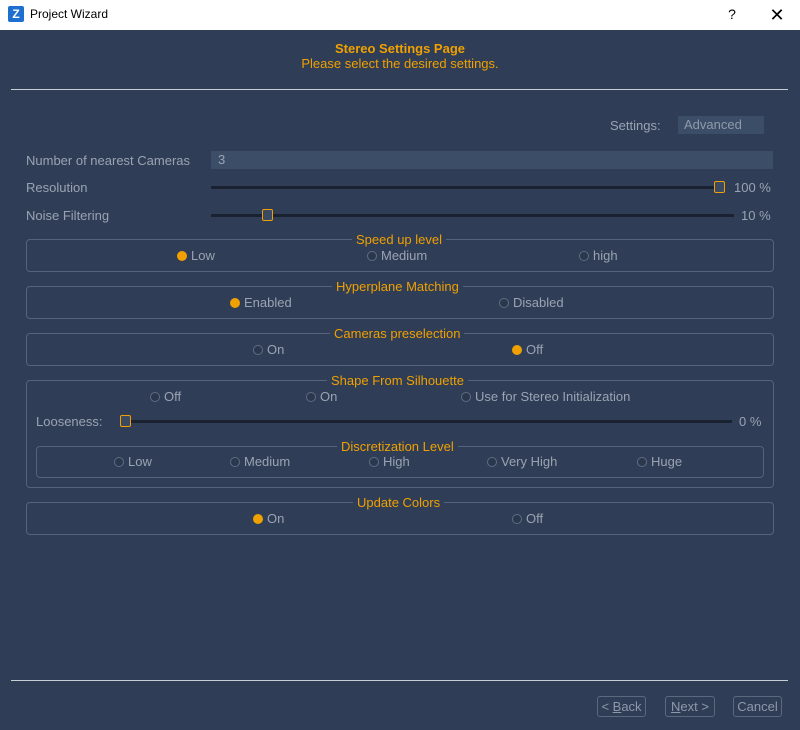 The height and width of the screenshot is (730, 800). I want to click on silhouette-on-radio: On, so click(321, 397).